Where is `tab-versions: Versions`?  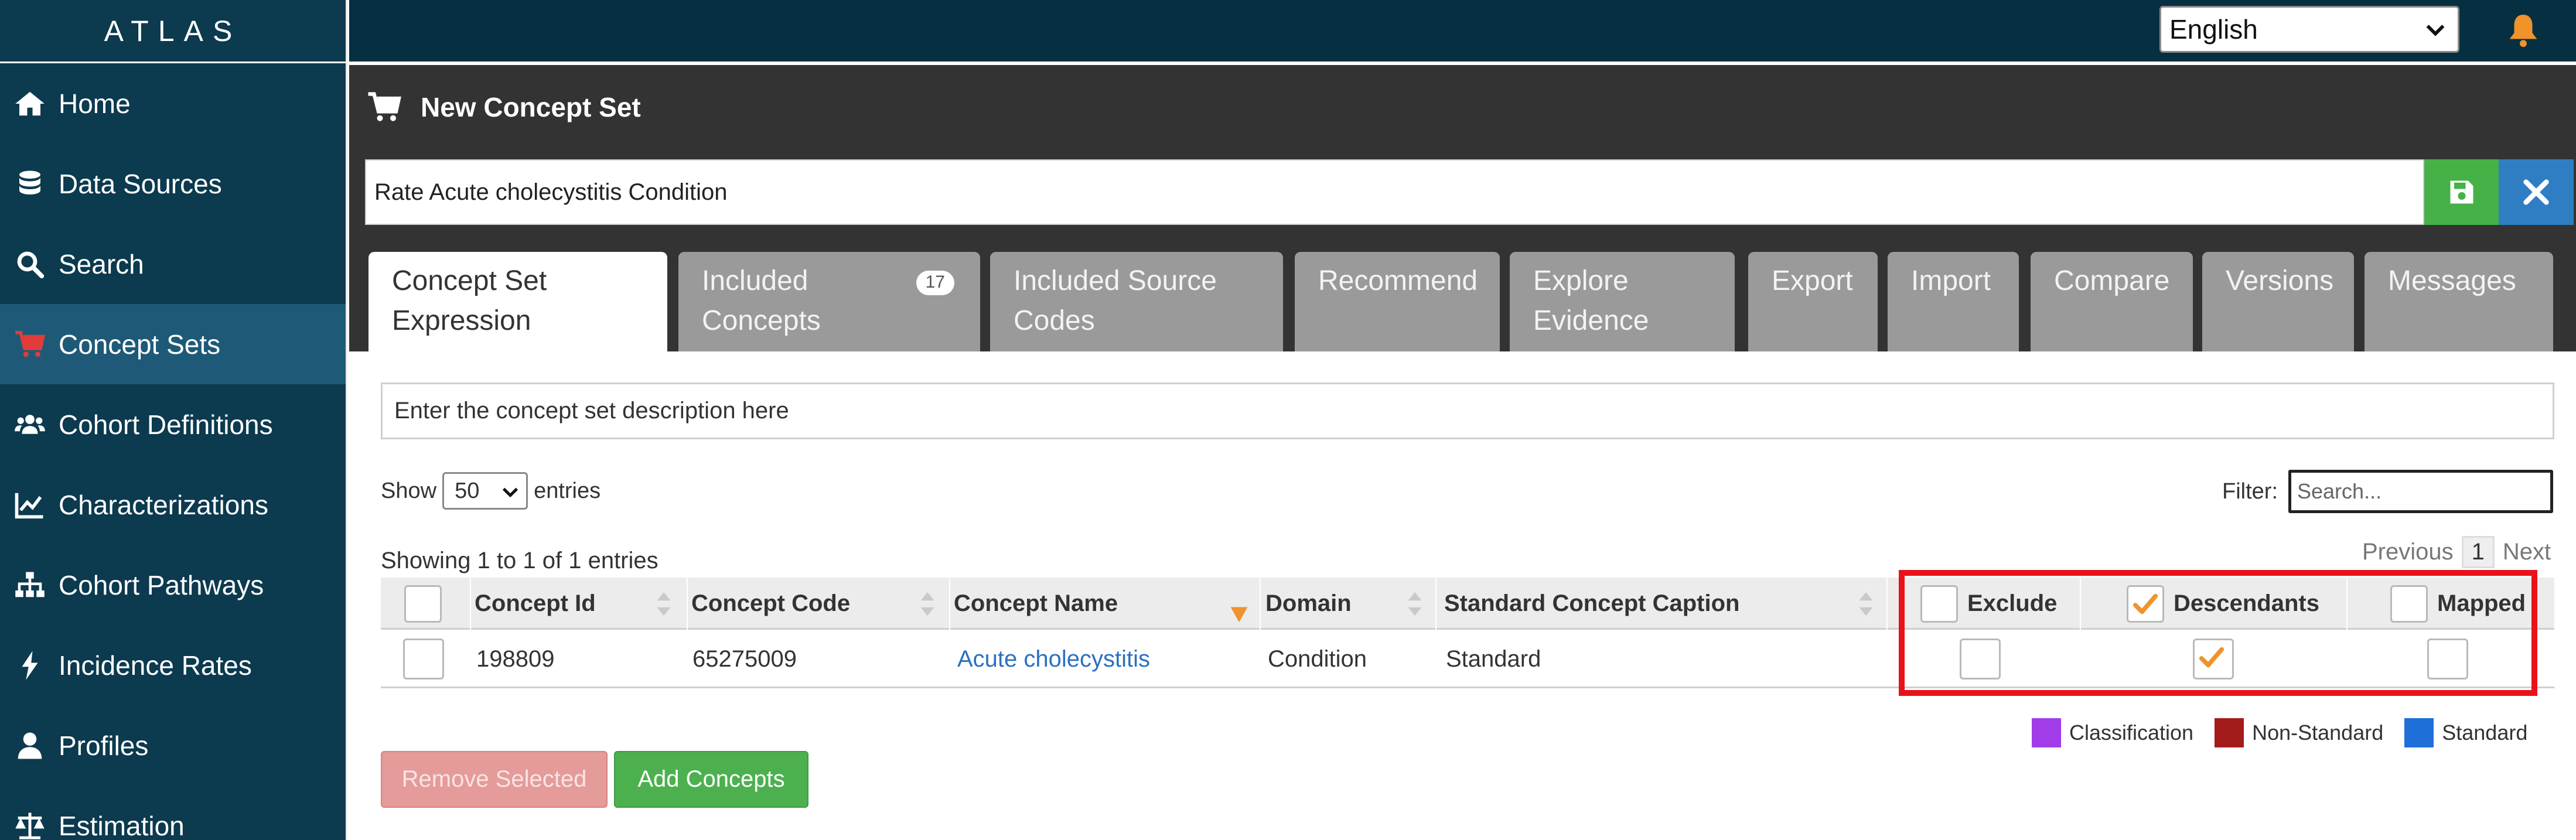 tab-versions: Versions is located at coordinates (2278, 301).